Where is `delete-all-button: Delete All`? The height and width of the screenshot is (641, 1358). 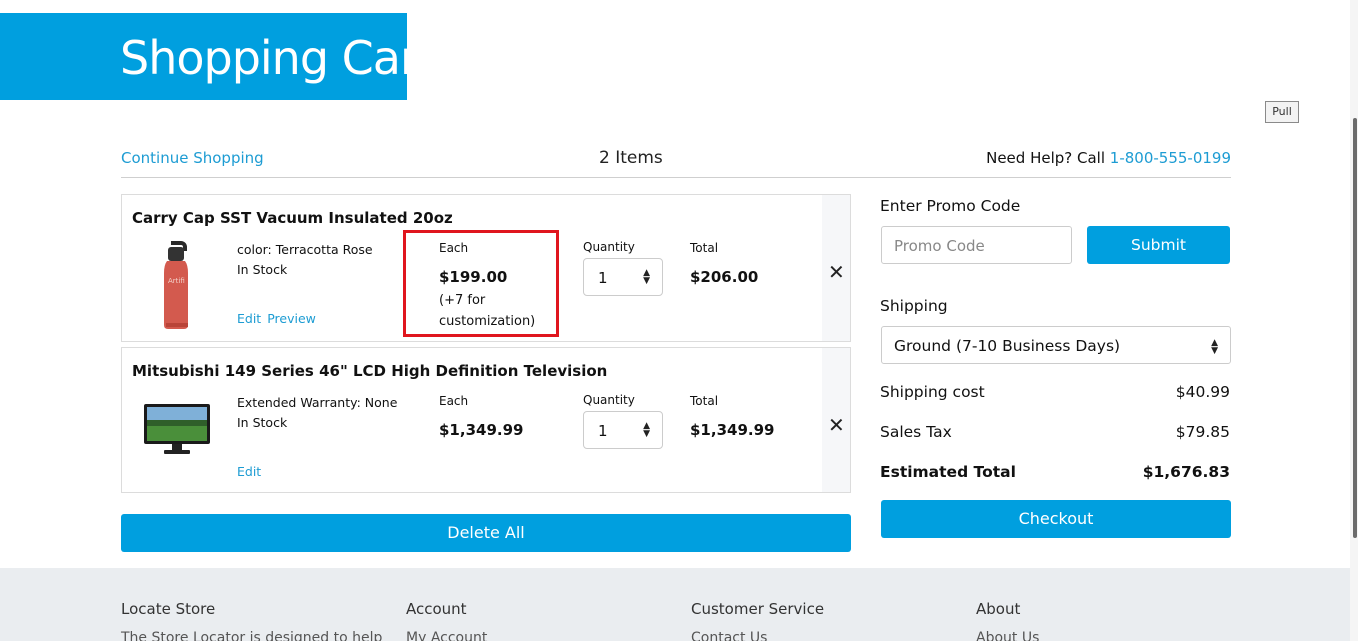
delete-all-button: Delete All is located at coordinates (486, 533).